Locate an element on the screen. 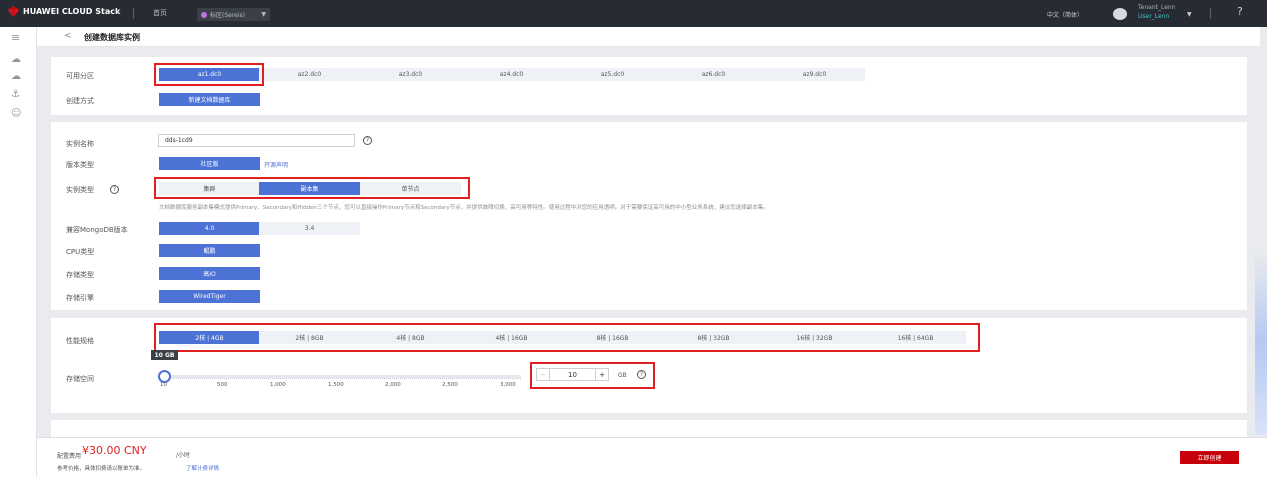  footer-bar is located at coordinates (652, 457).